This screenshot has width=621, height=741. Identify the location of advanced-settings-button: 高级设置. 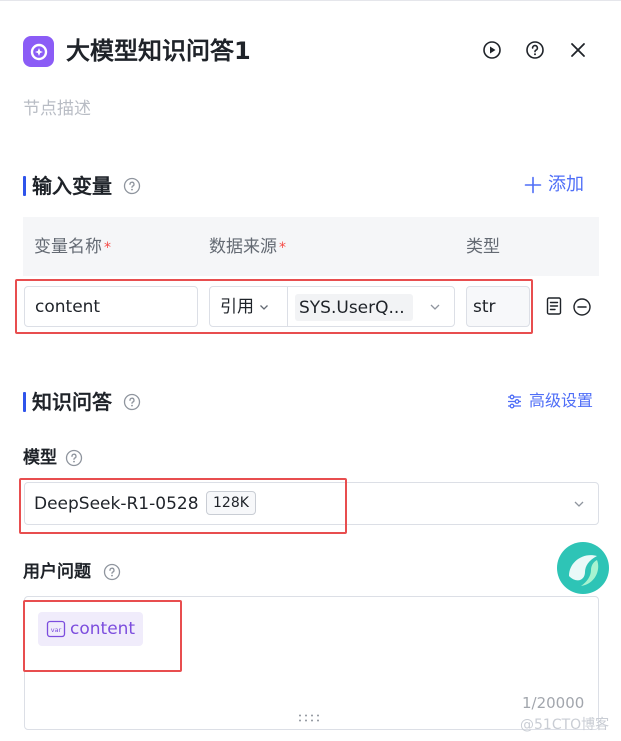
(549, 401).